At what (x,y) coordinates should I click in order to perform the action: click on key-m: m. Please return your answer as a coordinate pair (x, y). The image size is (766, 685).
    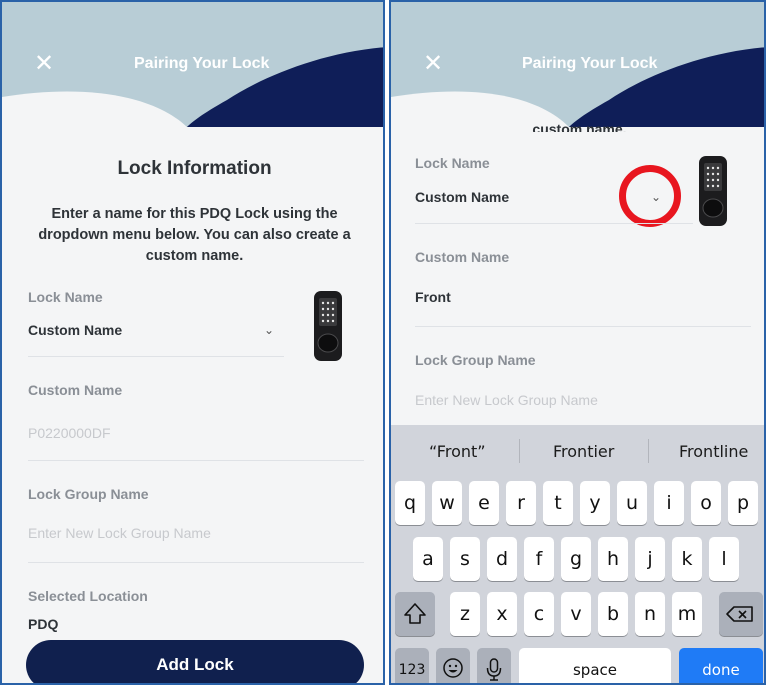
    Looking at the image, I should click on (687, 614).